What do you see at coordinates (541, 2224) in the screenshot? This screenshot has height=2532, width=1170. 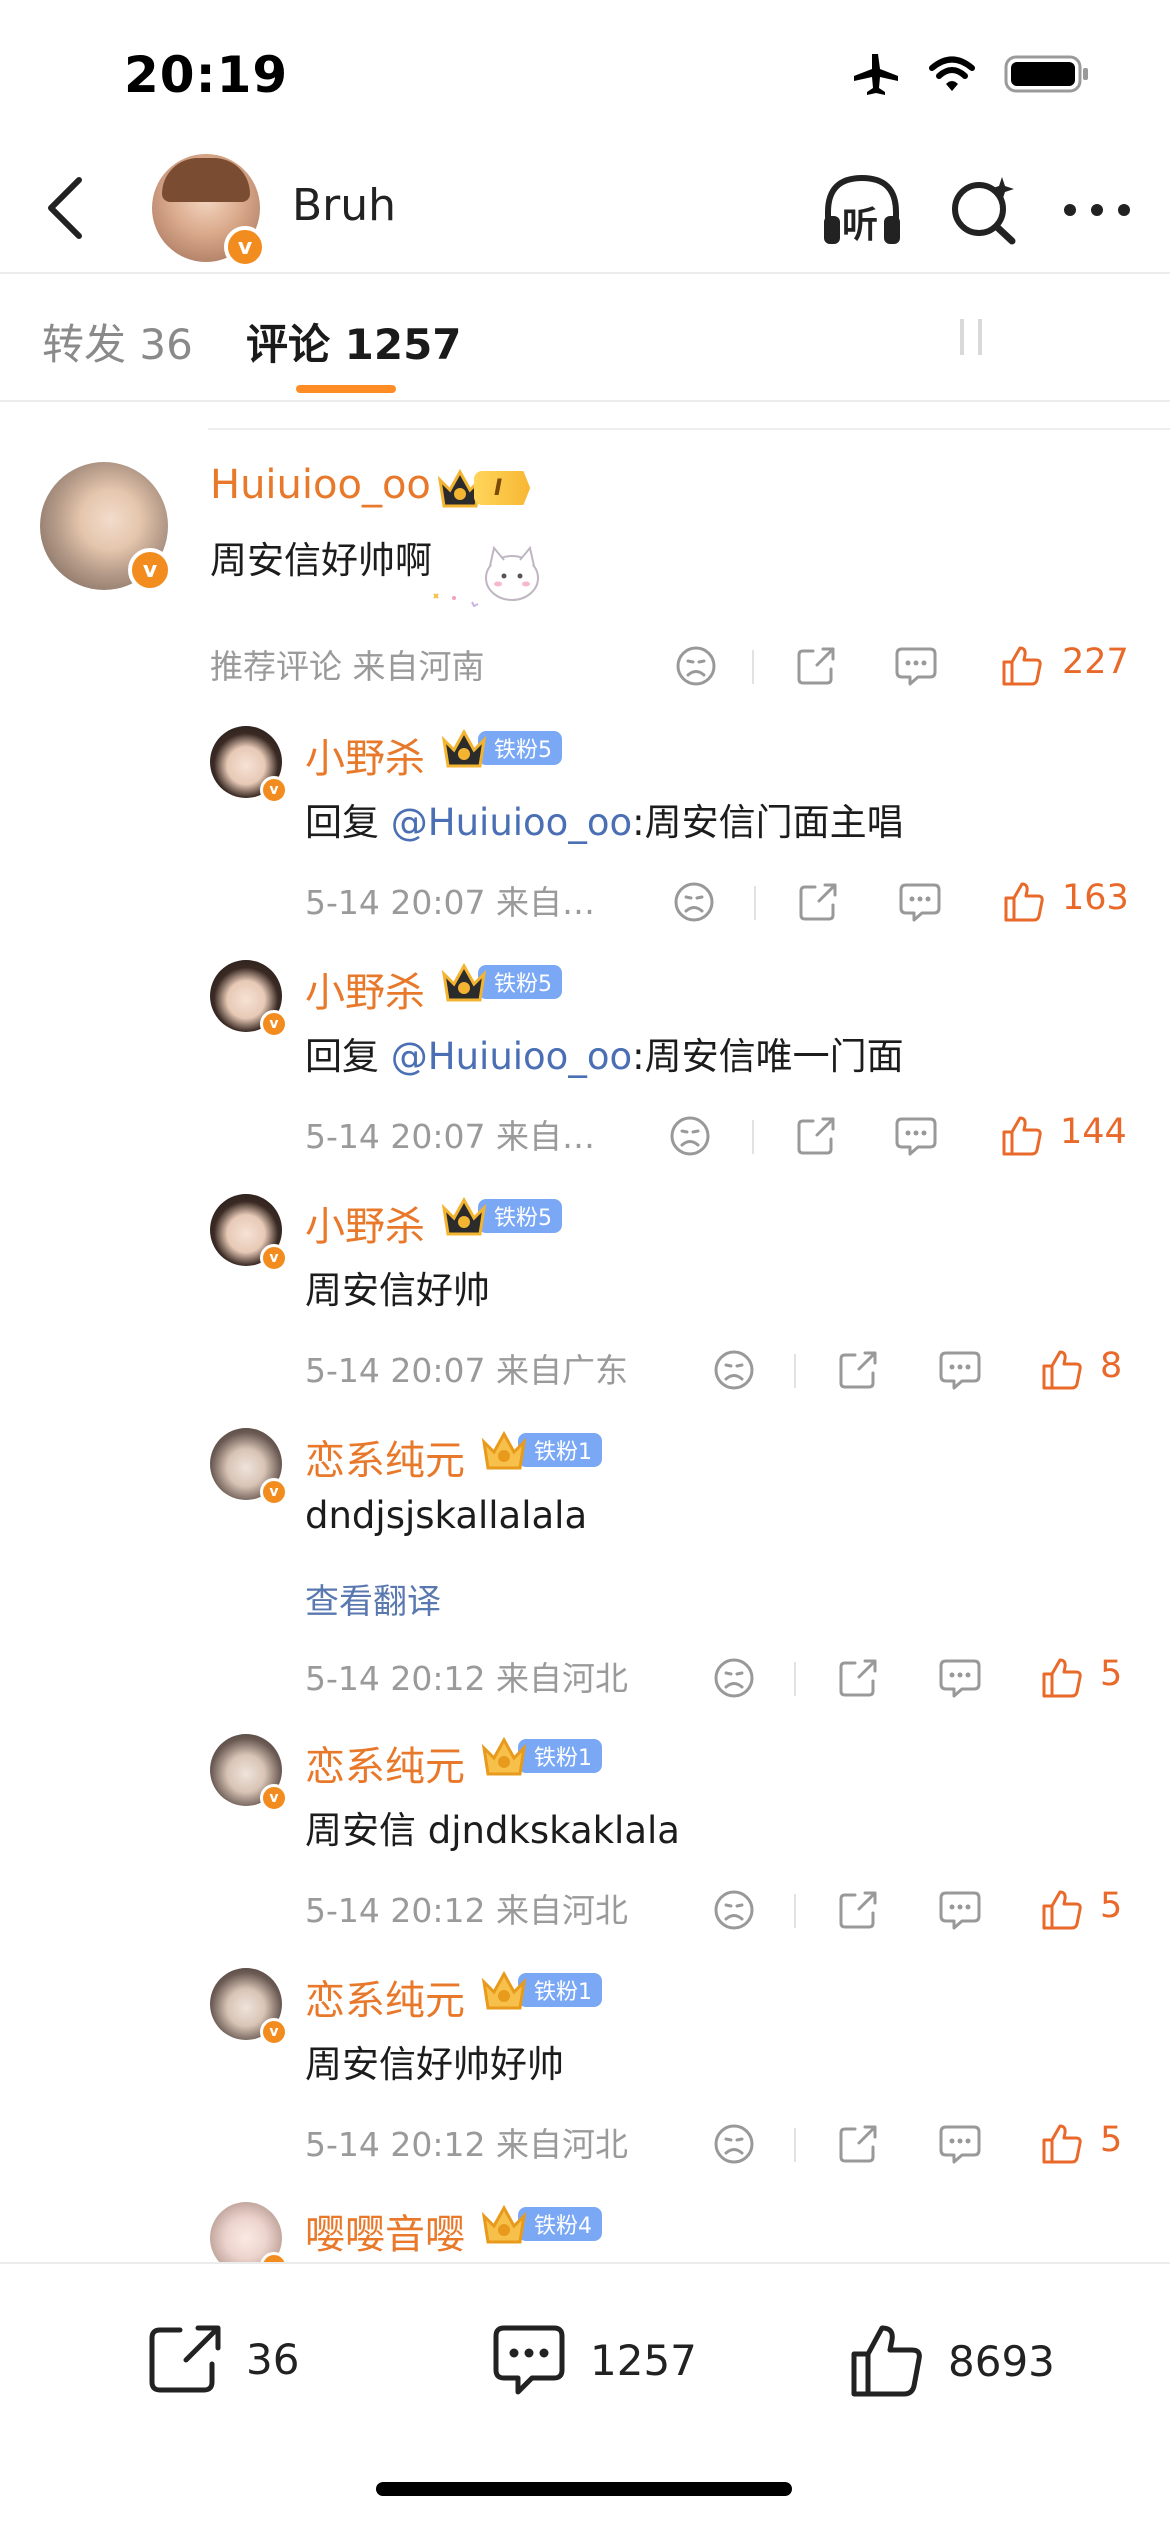 I see `fan-badge: 铁粉4` at bounding box center [541, 2224].